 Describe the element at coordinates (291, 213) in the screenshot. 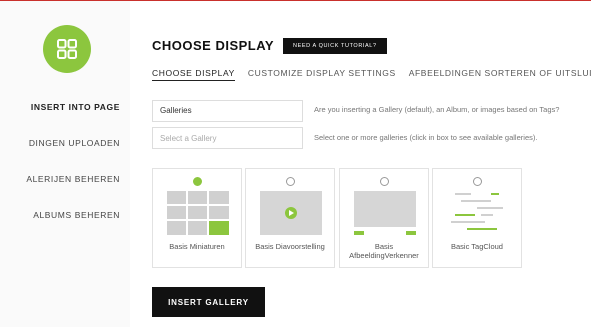

I see `slideshow-preview-icon` at that location.